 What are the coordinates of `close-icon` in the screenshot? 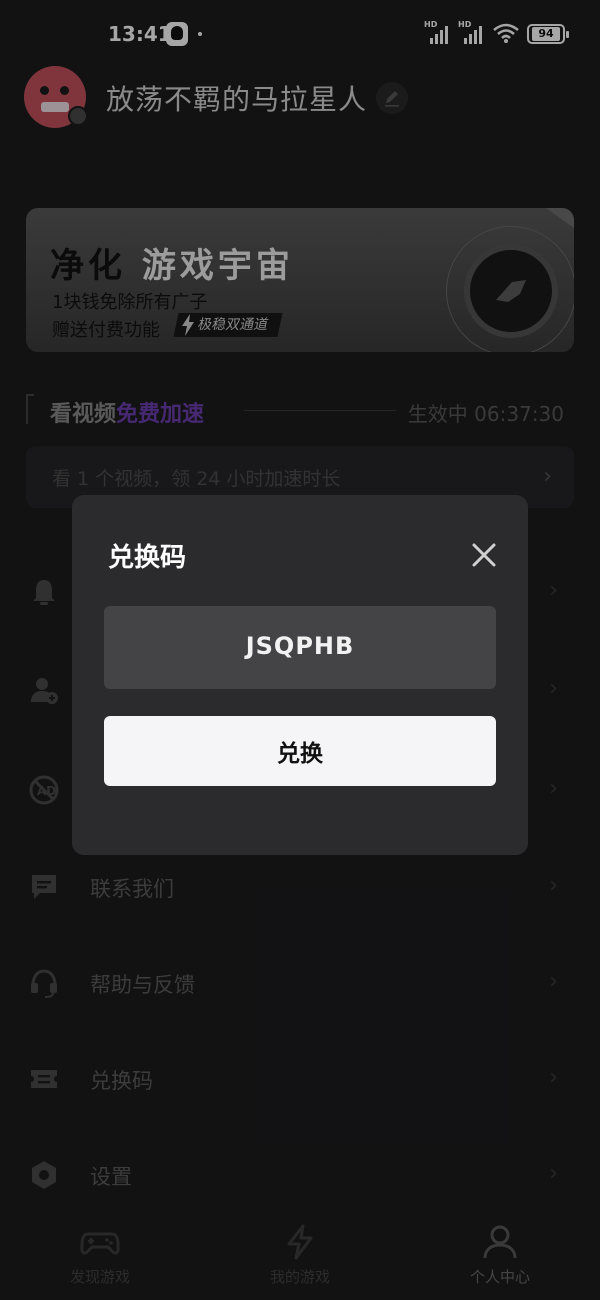 It's located at (484, 555).